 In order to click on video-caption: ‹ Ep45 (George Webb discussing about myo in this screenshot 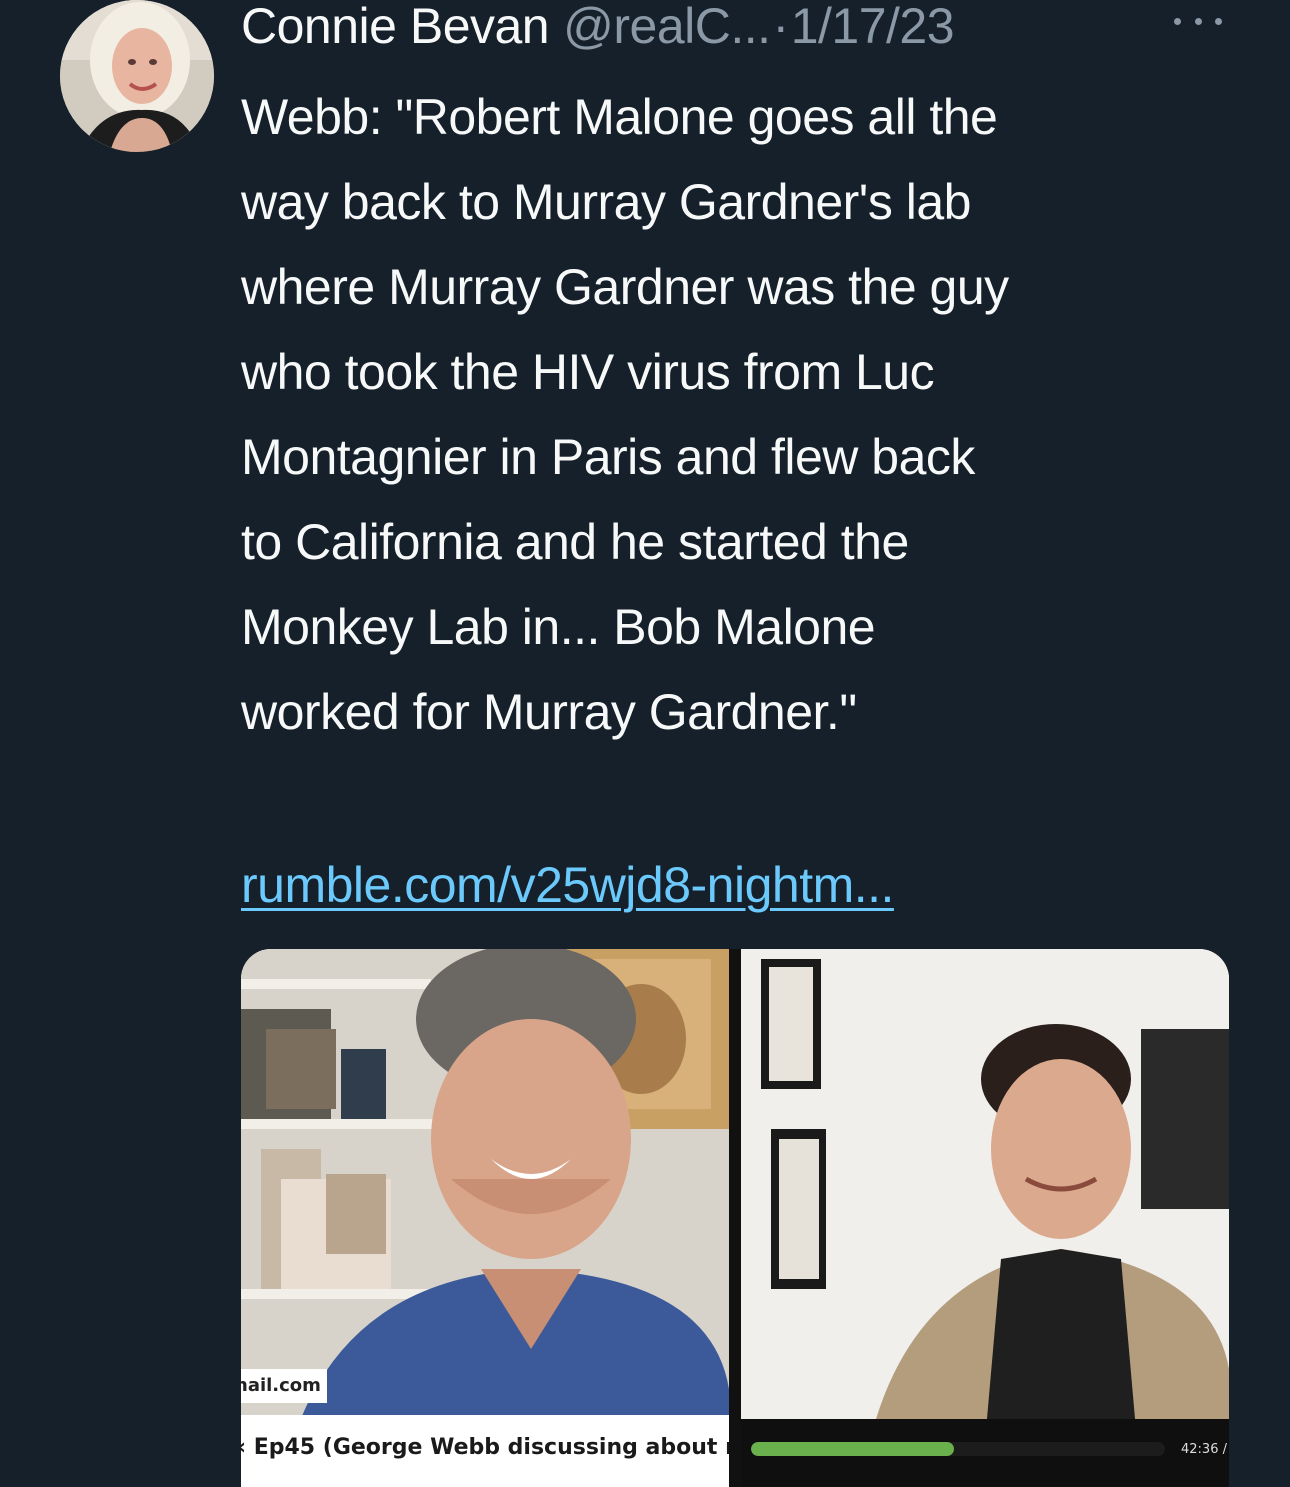, I will do `click(485, 1447)`.